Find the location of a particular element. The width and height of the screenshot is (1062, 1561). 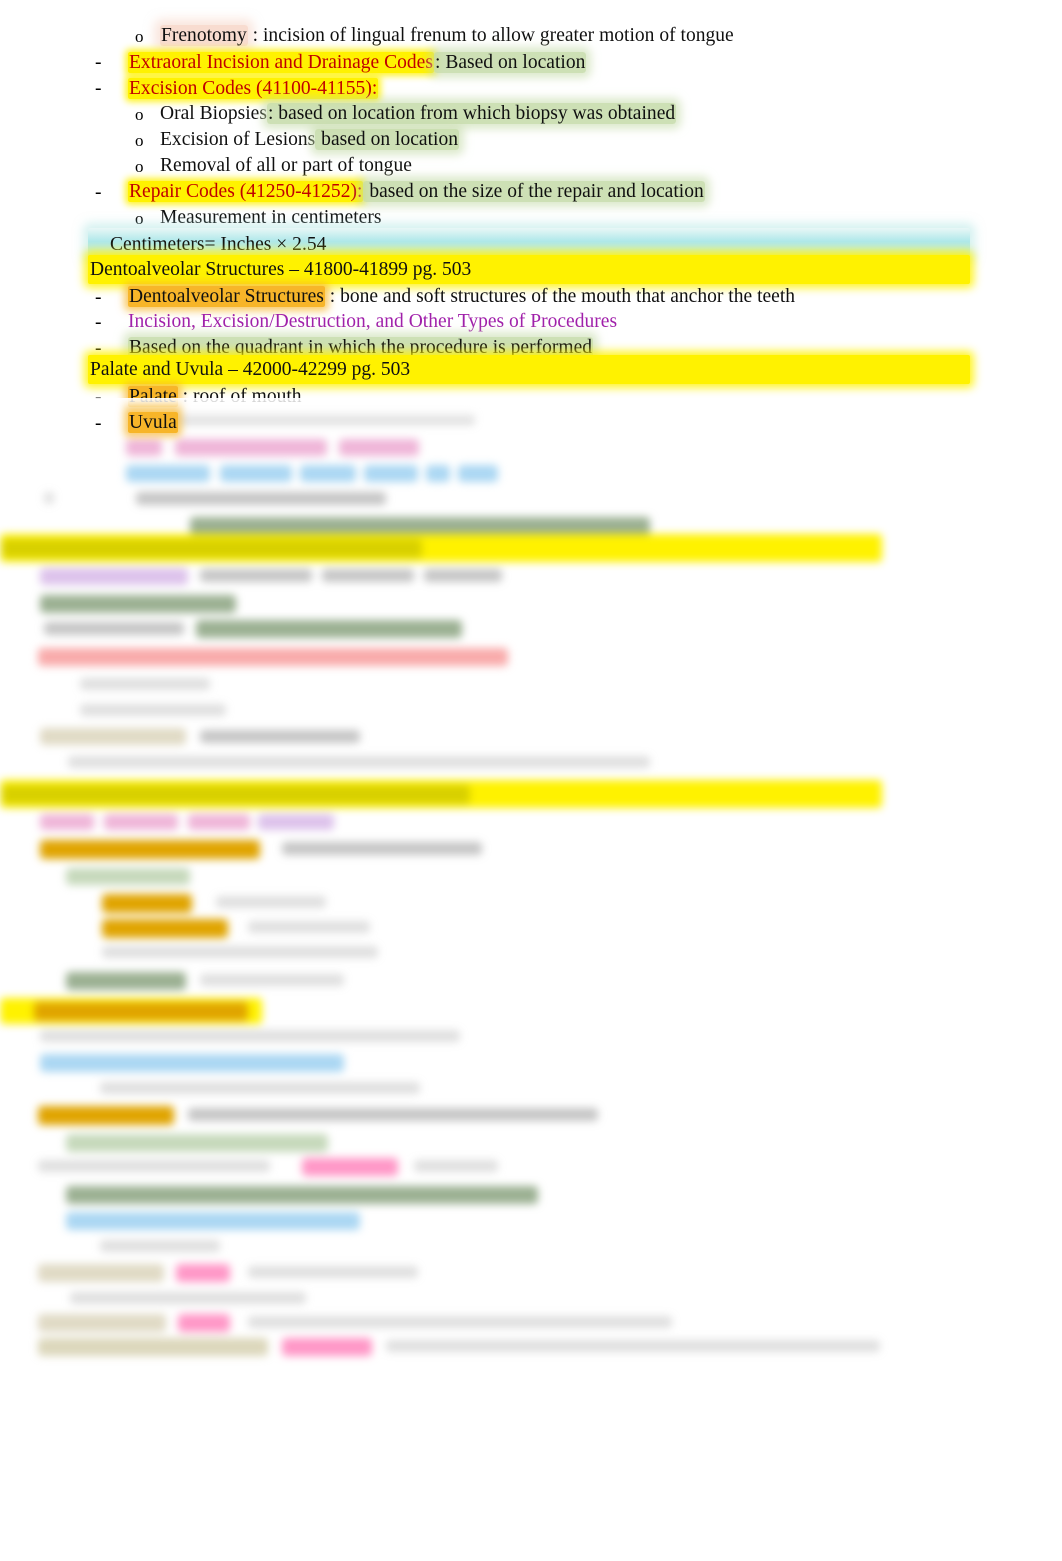

list-item-excision-codes: Excision Codes (41100-41155): is located at coordinates (253, 89).